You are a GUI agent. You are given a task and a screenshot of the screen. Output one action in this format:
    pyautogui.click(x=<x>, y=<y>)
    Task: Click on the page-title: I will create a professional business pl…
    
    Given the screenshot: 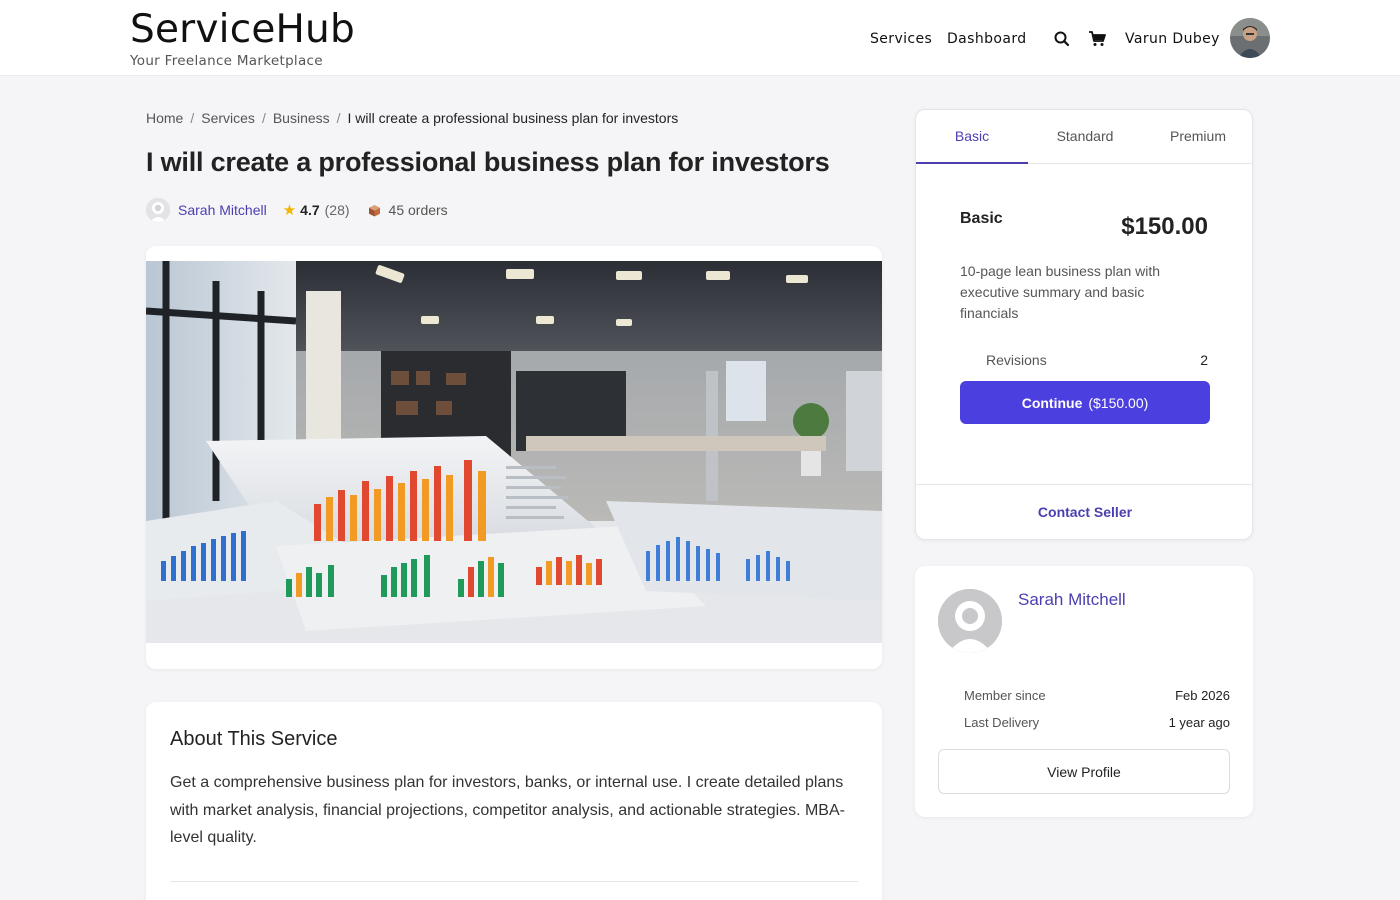 What is the action you would take?
    pyautogui.click(x=488, y=162)
    